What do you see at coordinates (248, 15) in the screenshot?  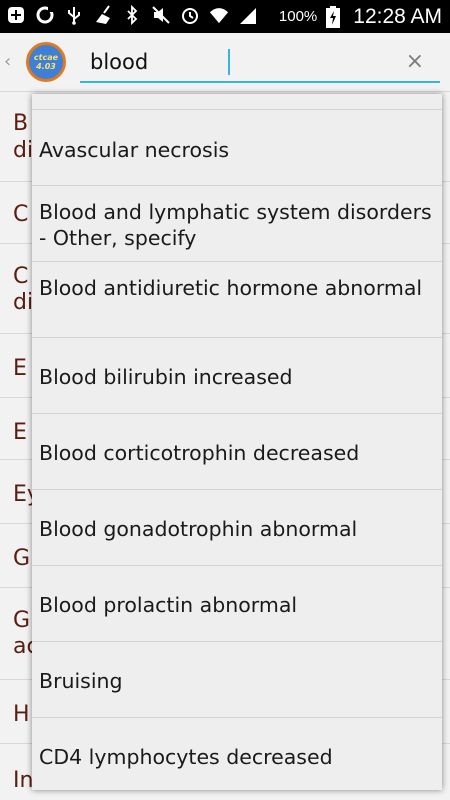 I see `signal-icon` at bounding box center [248, 15].